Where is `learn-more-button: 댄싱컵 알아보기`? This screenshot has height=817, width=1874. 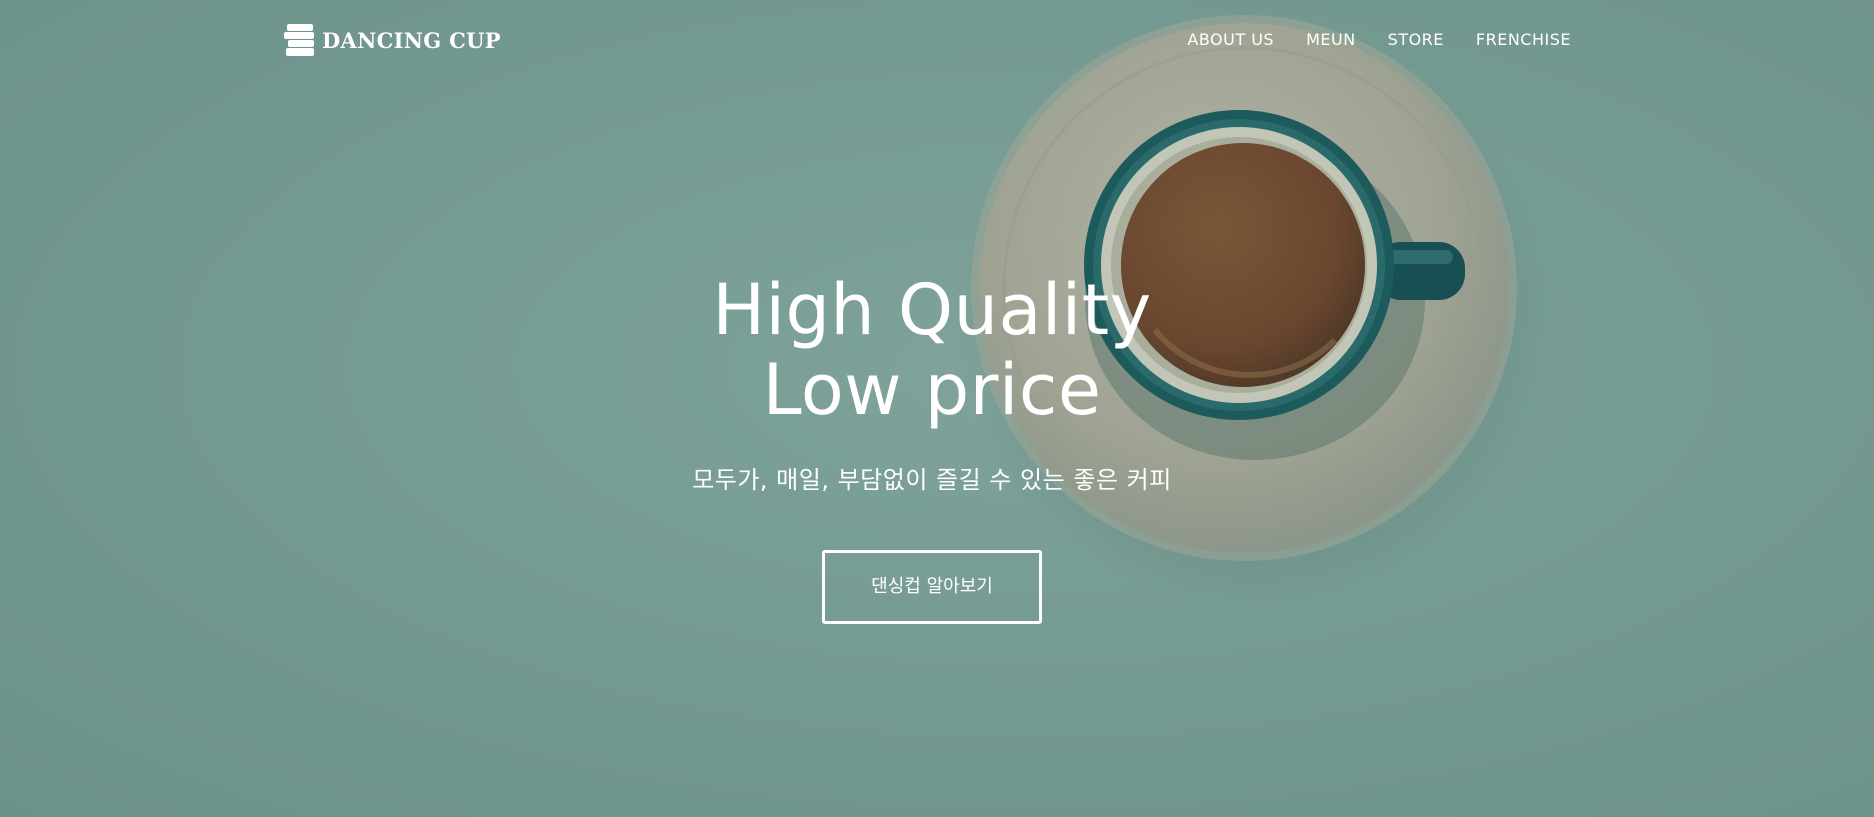 learn-more-button: 댄싱컵 알아보기 is located at coordinates (932, 587).